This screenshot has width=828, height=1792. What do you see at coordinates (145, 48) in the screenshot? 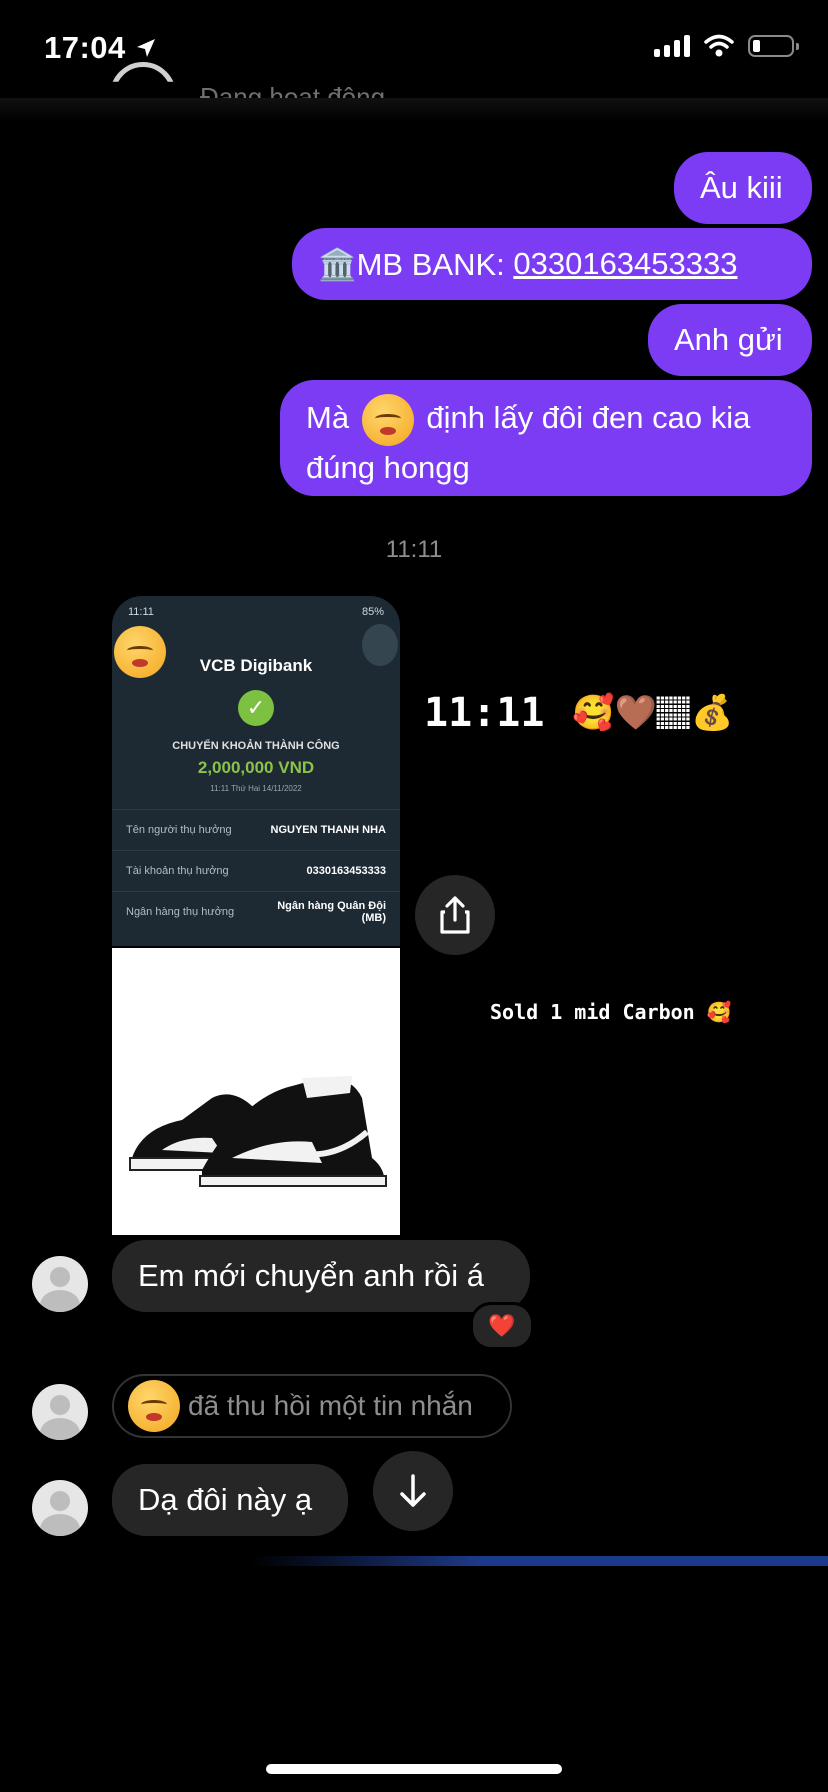
I see `location-arrow-icon` at bounding box center [145, 48].